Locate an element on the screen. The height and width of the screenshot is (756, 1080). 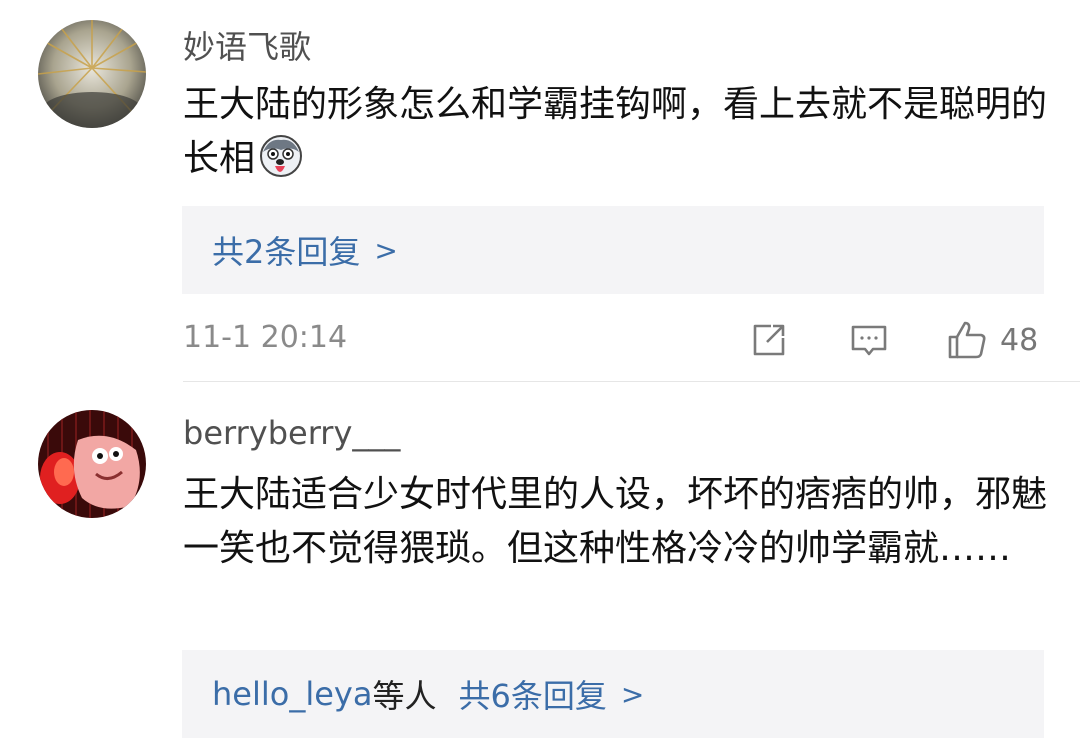
like-count: 48 is located at coordinates (1019, 340).